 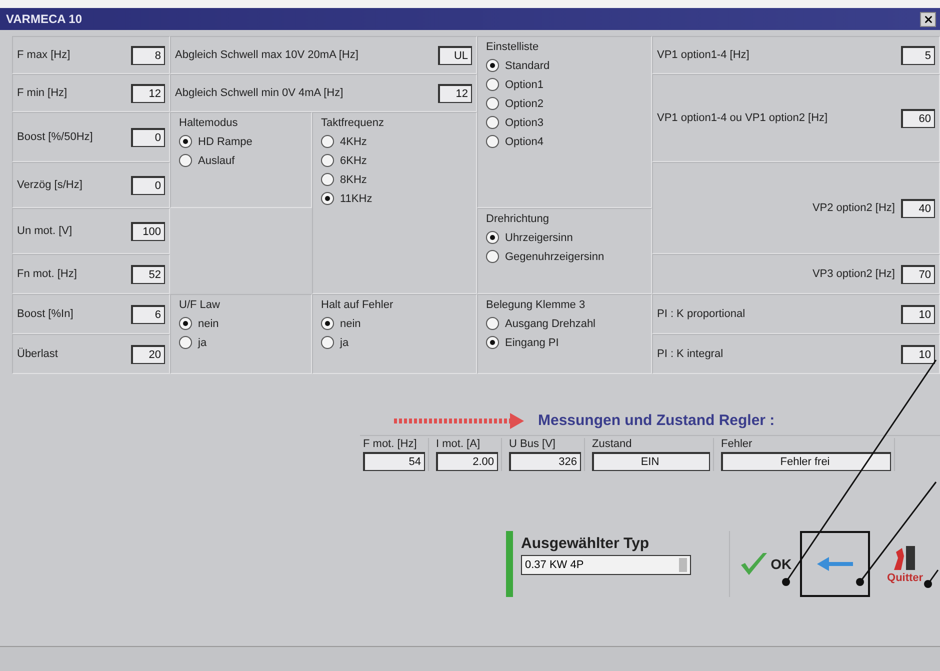 I want to click on radio-label: HD Rampe, so click(x=225, y=142).